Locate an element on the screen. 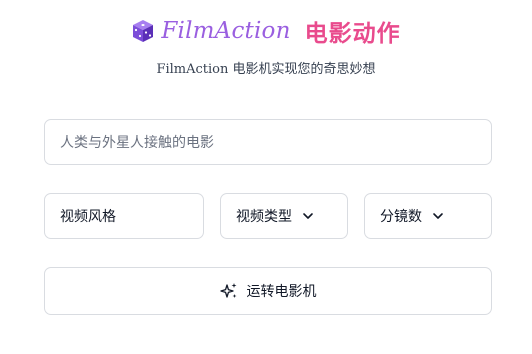 The height and width of the screenshot is (354, 532). prompt-input: 人类与外星人接触的电影 is located at coordinates (268, 142).